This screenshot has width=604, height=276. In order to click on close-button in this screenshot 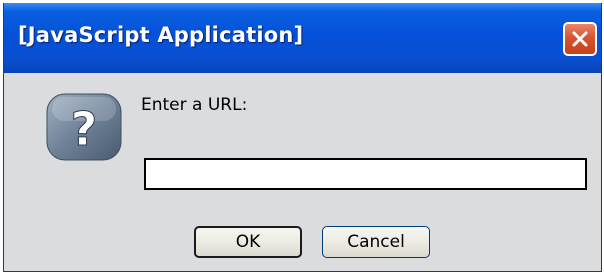, I will do `click(580, 39)`.